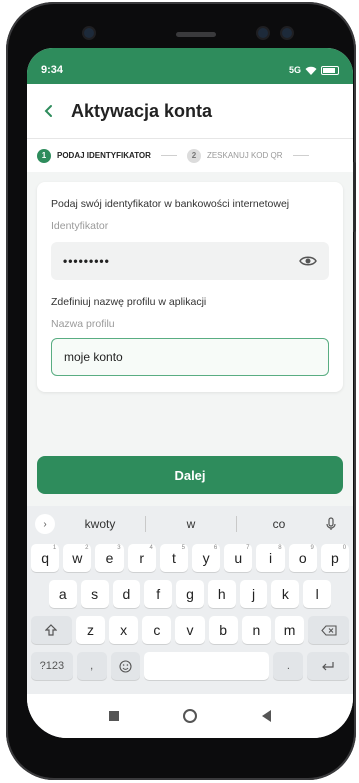 Image resolution: width=359 pixels, height=783 pixels. I want to click on front-camera-icon, so click(89, 33).